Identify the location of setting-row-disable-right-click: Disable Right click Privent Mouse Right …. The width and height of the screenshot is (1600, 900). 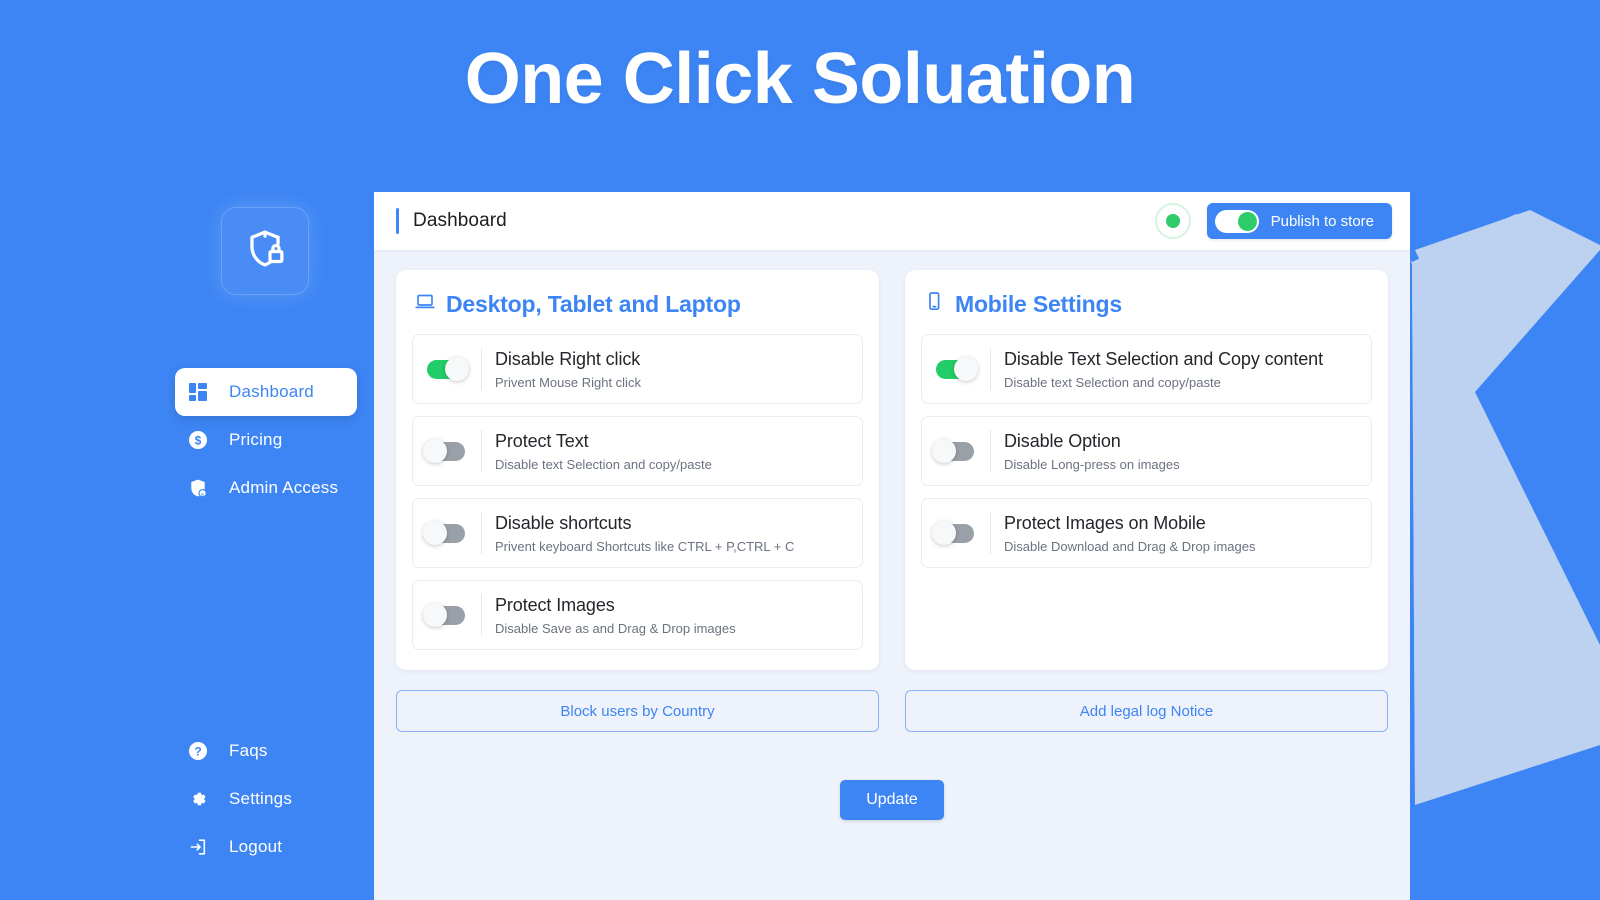
(637, 369).